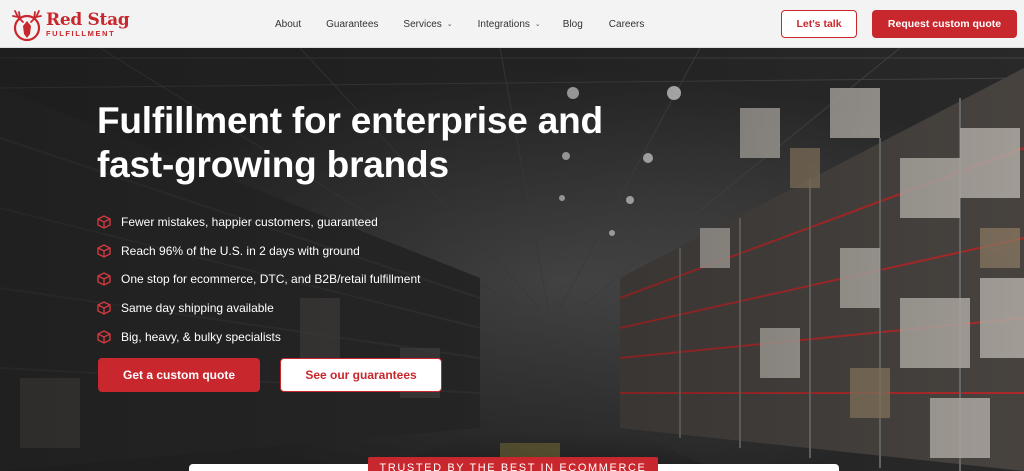 This screenshot has height=471, width=1024. What do you see at coordinates (81, 34) in the screenshot?
I see `brand-tagline: FULFILLMENT` at bounding box center [81, 34].